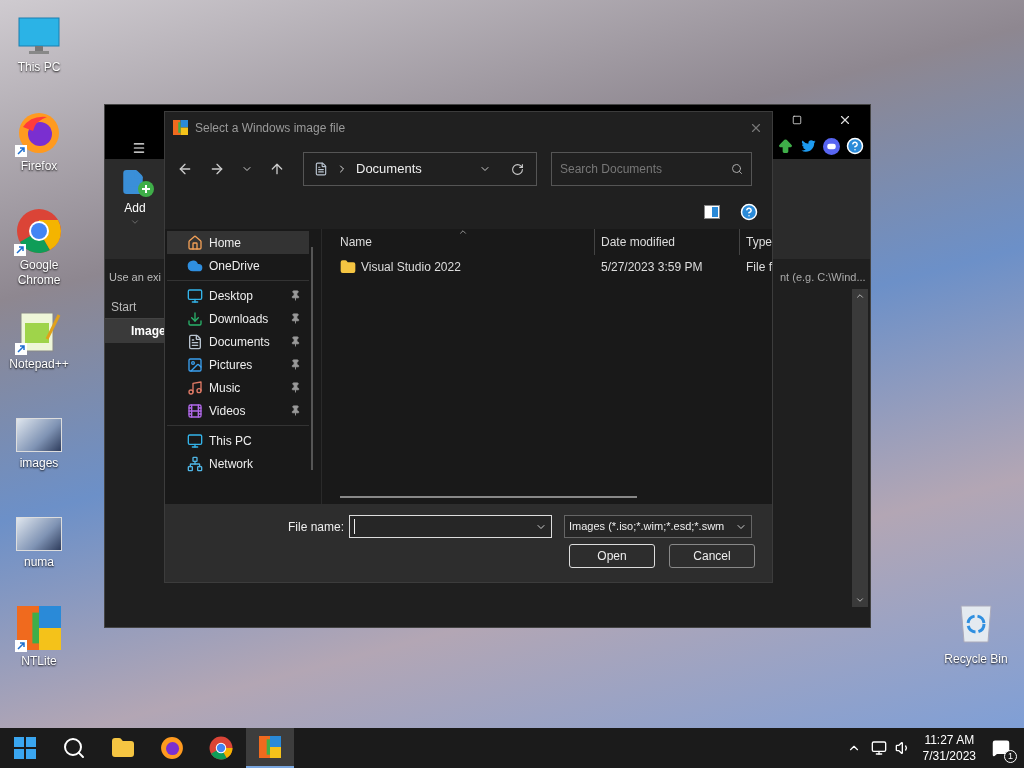 The image size is (1024, 768). I want to click on icon-label: NTLite, so click(39, 661).